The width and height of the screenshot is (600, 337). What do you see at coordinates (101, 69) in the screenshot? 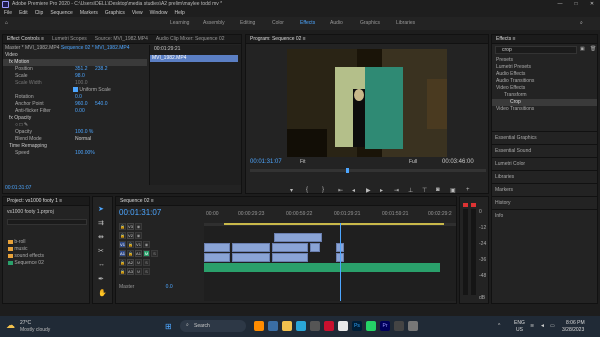
I see `position-y-value: 238.2` at bounding box center [101, 69].